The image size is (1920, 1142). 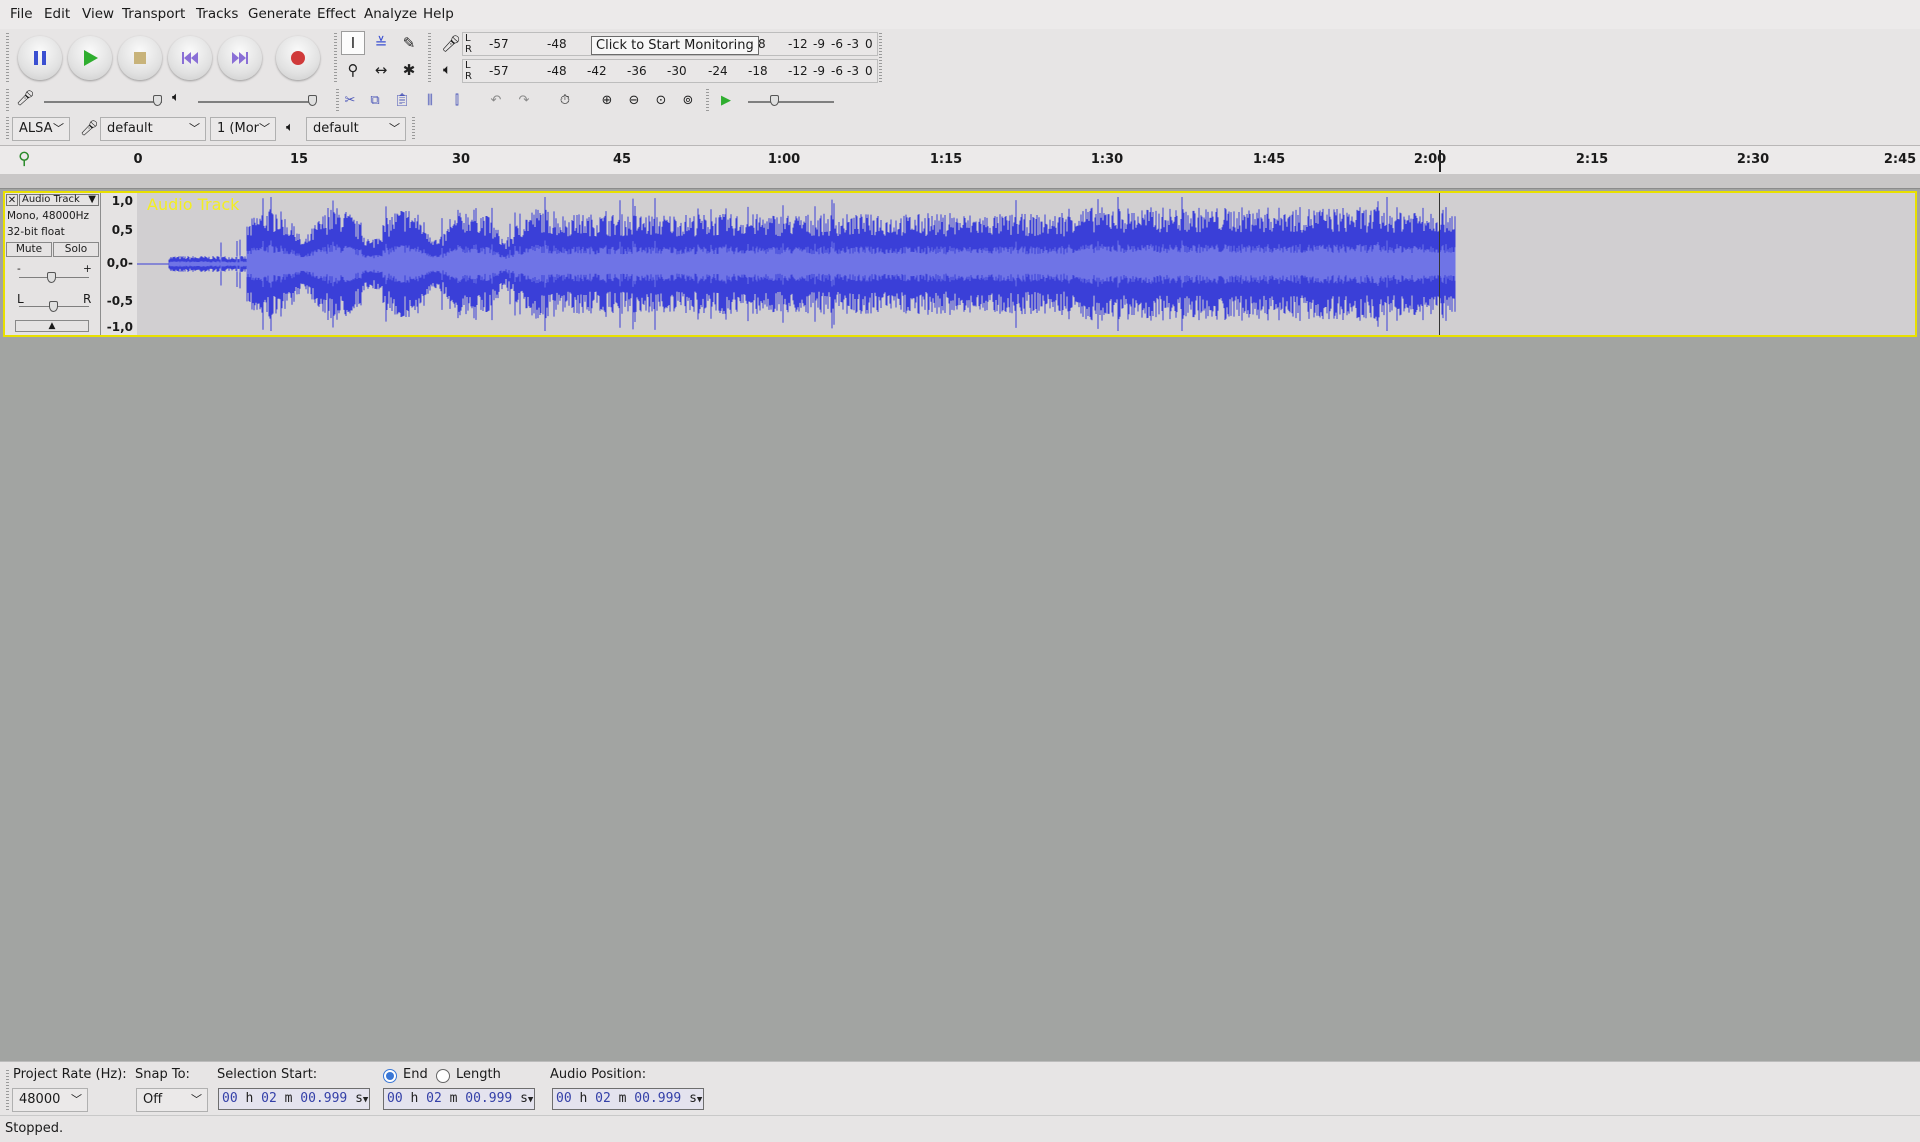 What do you see at coordinates (430, 100) in the screenshot?
I see `trim-button: ⫼` at bounding box center [430, 100].